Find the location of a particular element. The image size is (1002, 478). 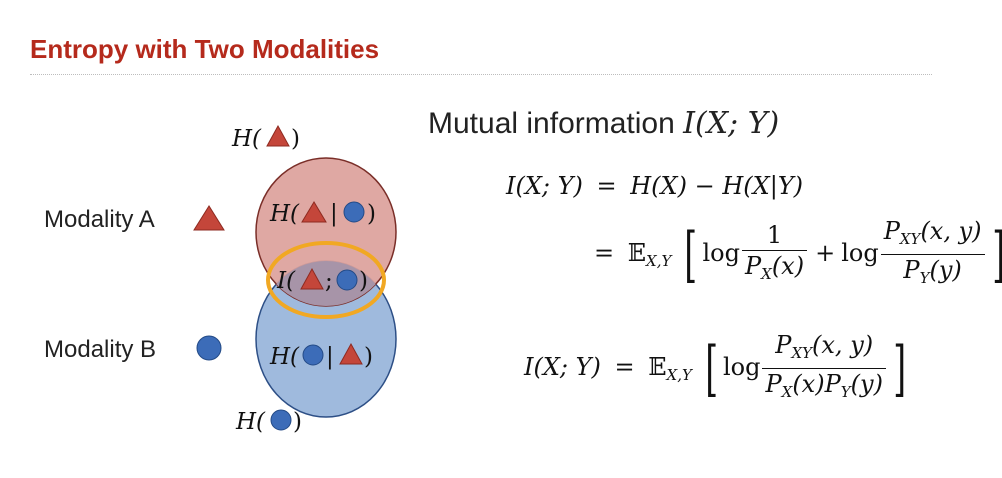

h-a-triangle-icon is located at coordinates (278, 135).